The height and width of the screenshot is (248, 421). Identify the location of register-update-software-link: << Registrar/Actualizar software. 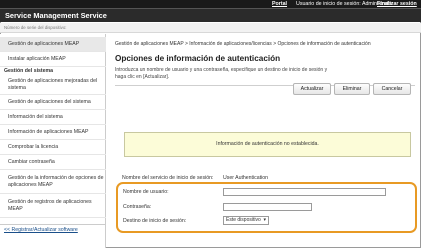
(53, 230).